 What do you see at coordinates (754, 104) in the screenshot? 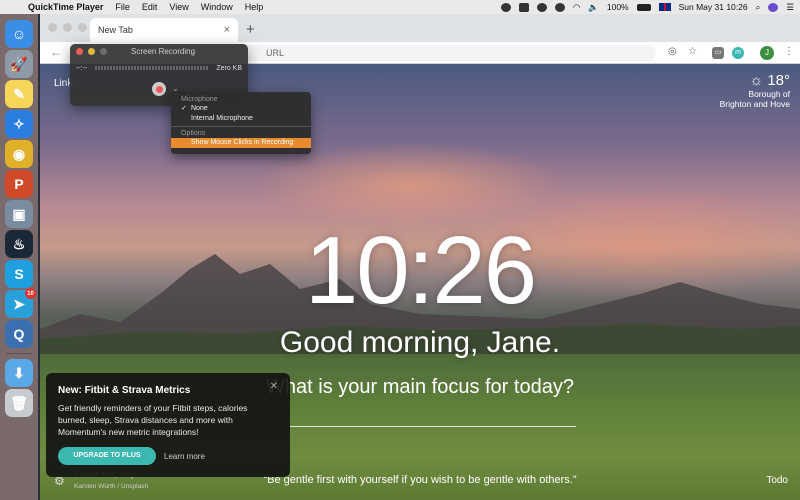
I see `weather-location-line2: Brighton and Hove` at bounding box center [754, 104].